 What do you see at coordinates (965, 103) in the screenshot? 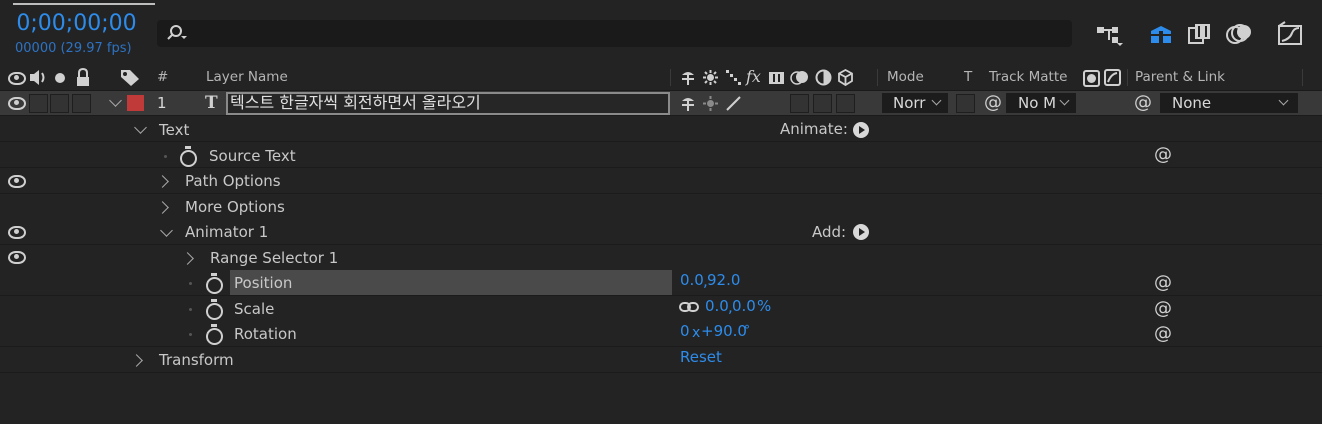
I see `preserve-transparency-switch` at bounding box center [965, 103].